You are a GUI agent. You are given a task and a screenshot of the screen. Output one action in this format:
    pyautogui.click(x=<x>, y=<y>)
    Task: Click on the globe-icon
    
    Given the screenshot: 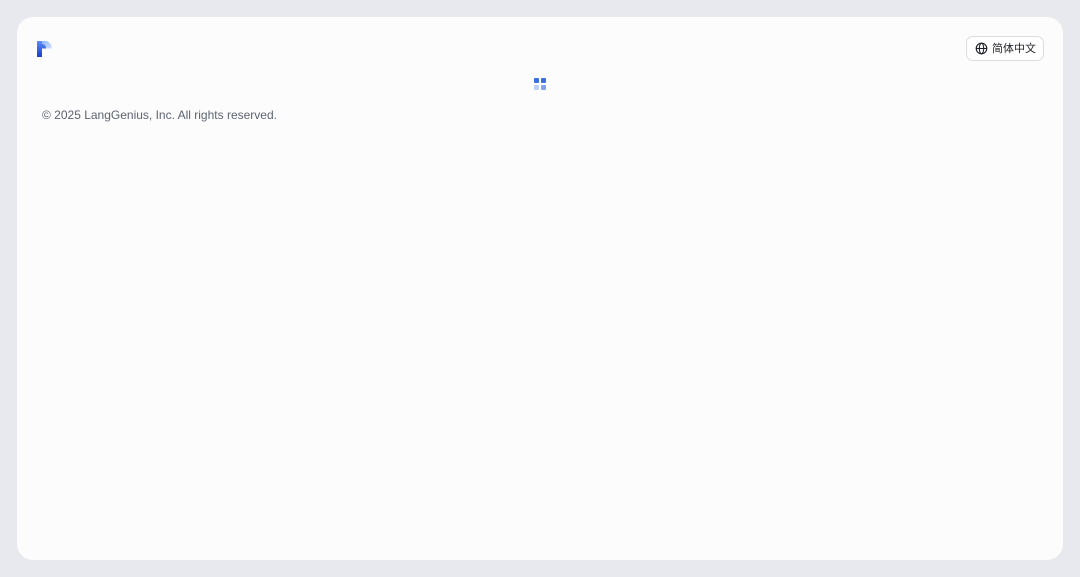 What is the action you would take?
    pyautogui.click(x=981, y=48)
    